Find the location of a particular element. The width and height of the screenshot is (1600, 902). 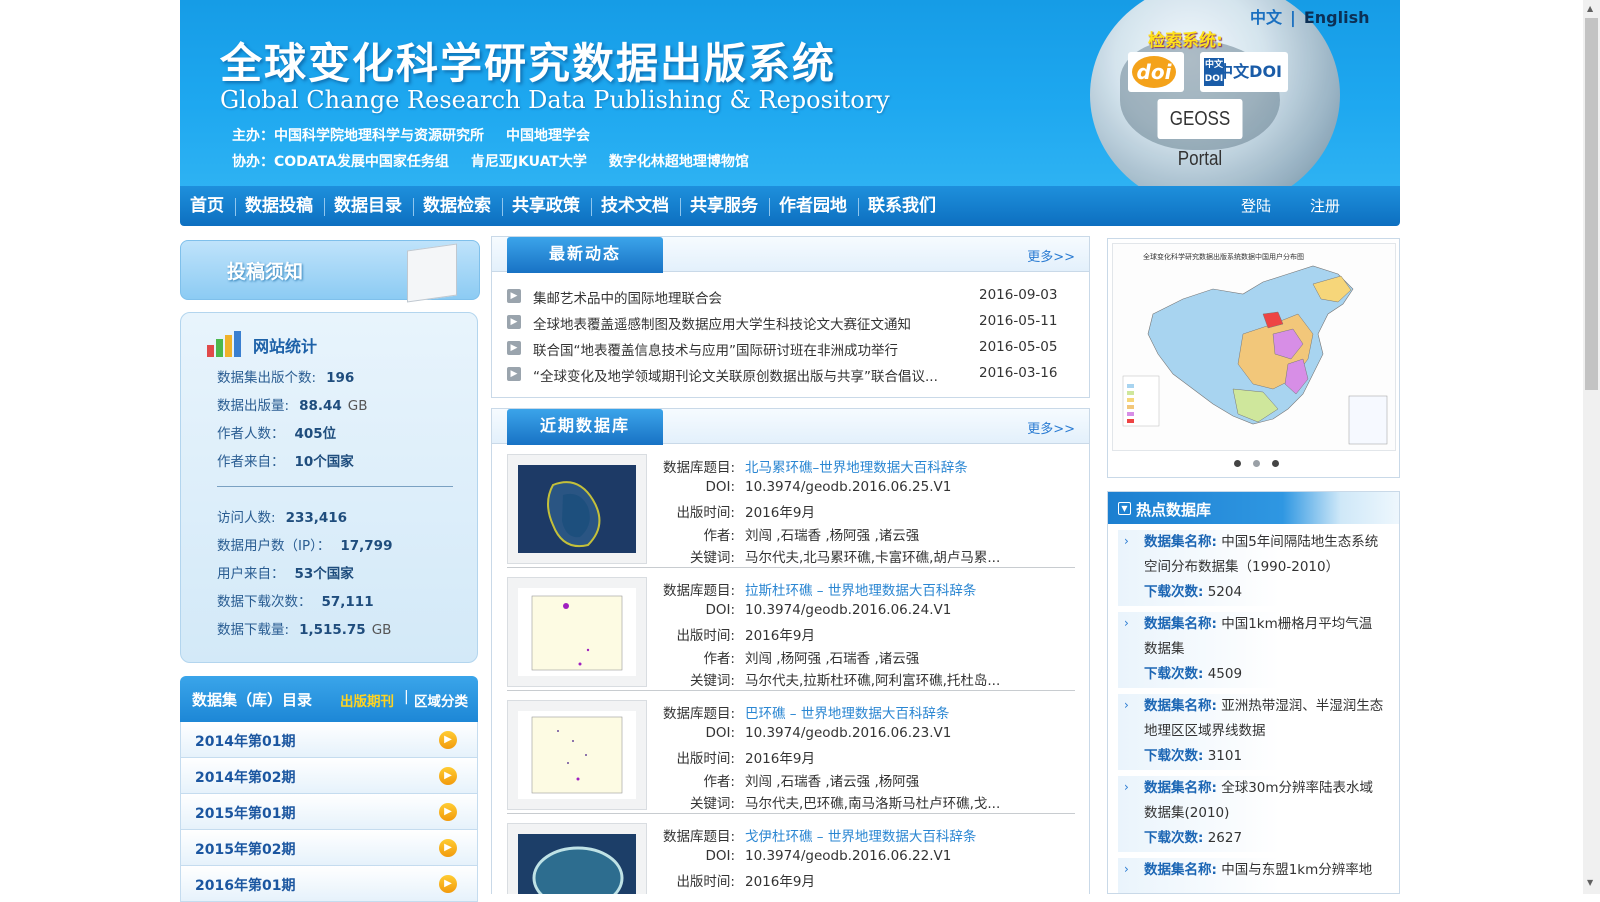

catalog-item: 2014年第01期 ▶ is located at coordinates (329, 740).